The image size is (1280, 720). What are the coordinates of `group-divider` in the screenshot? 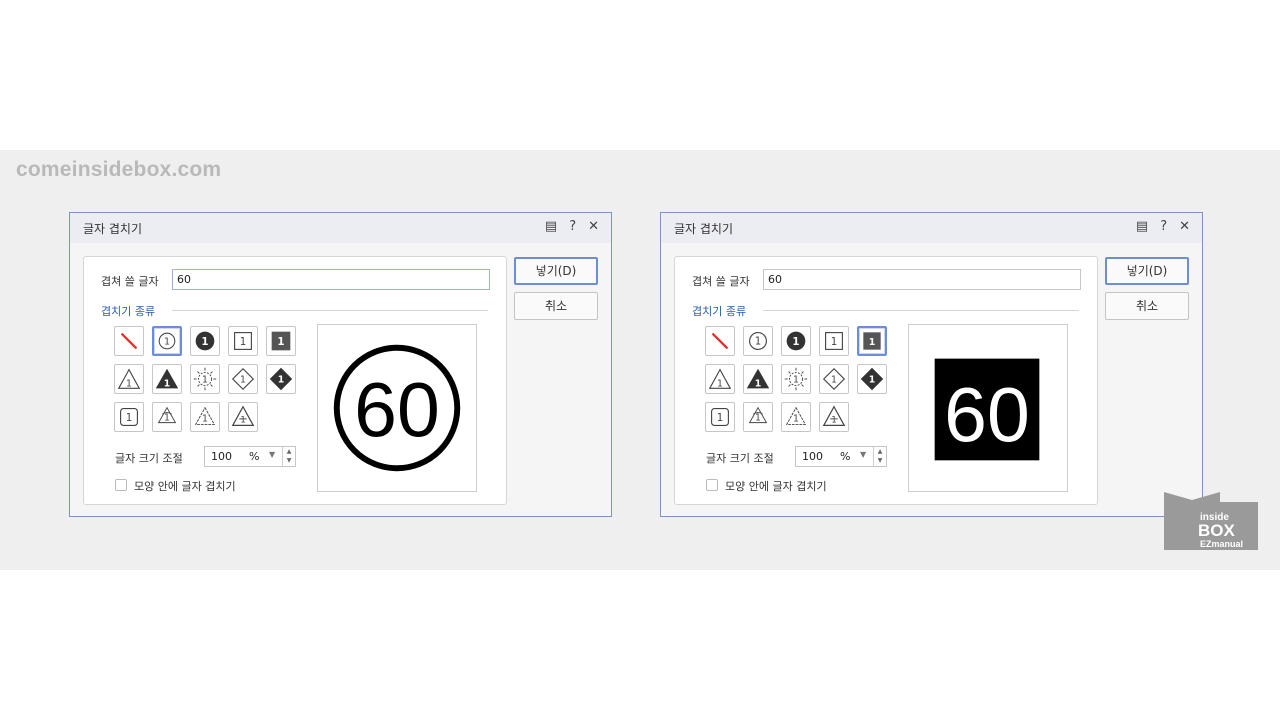 It's located at (330, 310).